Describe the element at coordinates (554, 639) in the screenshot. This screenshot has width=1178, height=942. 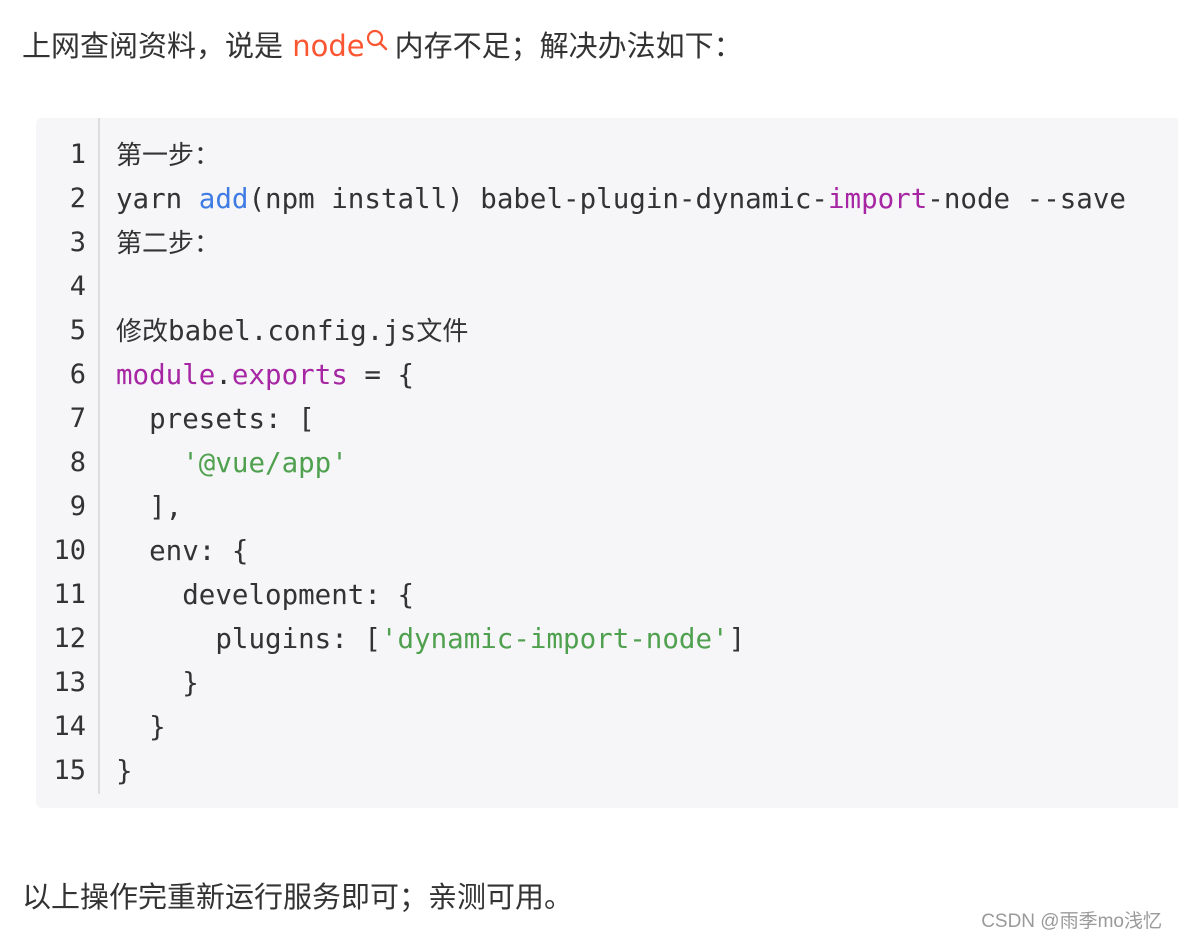
I see `code-string: 'dynamic-import-node'` at that location.